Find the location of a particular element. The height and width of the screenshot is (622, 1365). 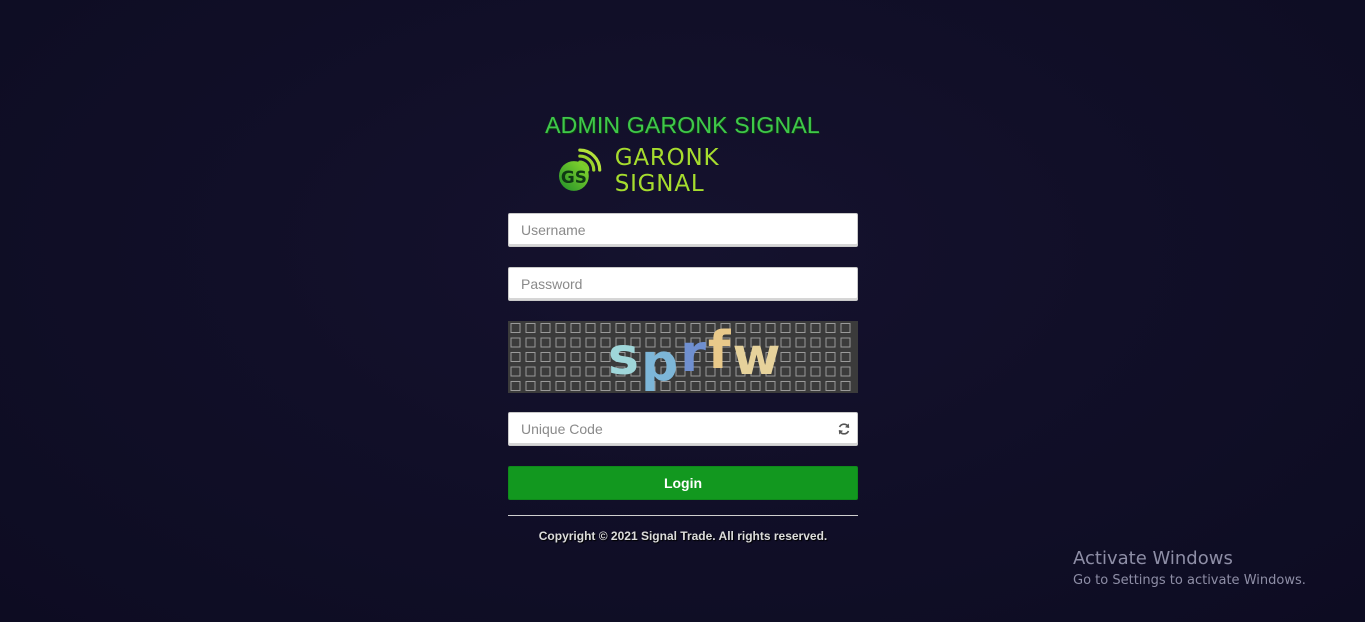

captcha-char: r is located at coordinates (694, 354).